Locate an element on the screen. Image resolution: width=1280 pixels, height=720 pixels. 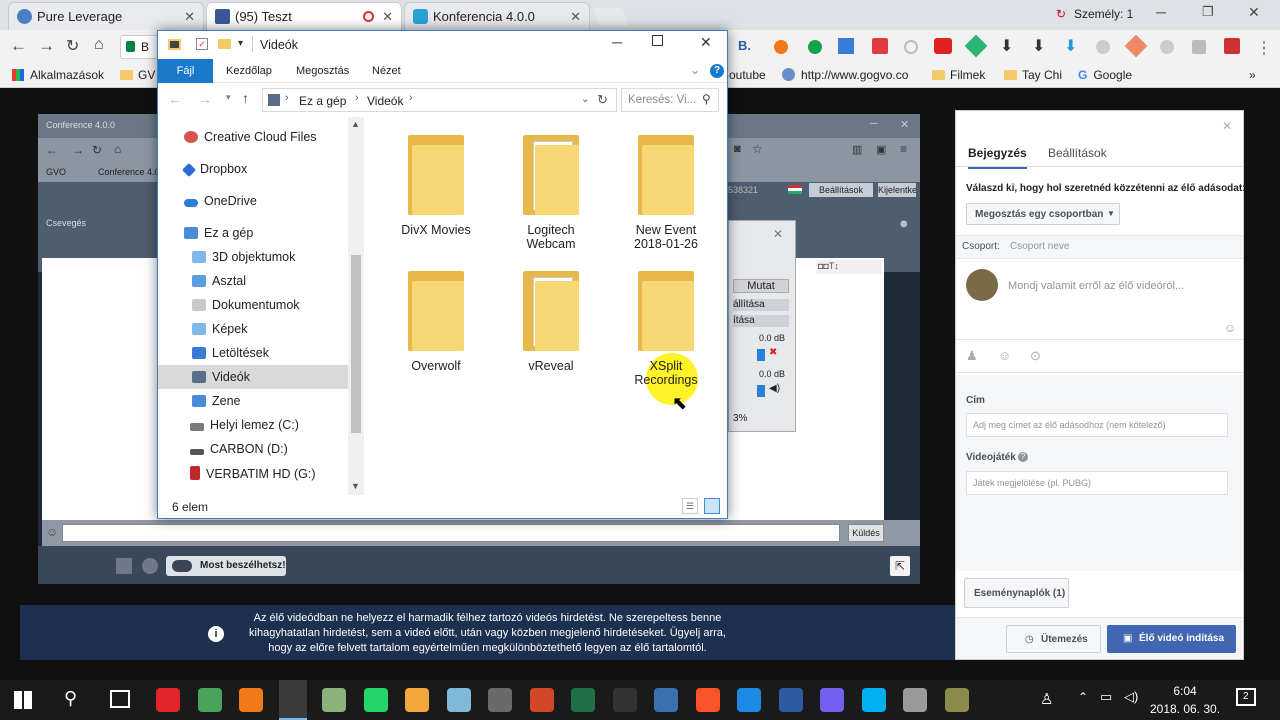
tab-pure-leverage: Pure Leverage ✕ is located at coordinates (106, 16).